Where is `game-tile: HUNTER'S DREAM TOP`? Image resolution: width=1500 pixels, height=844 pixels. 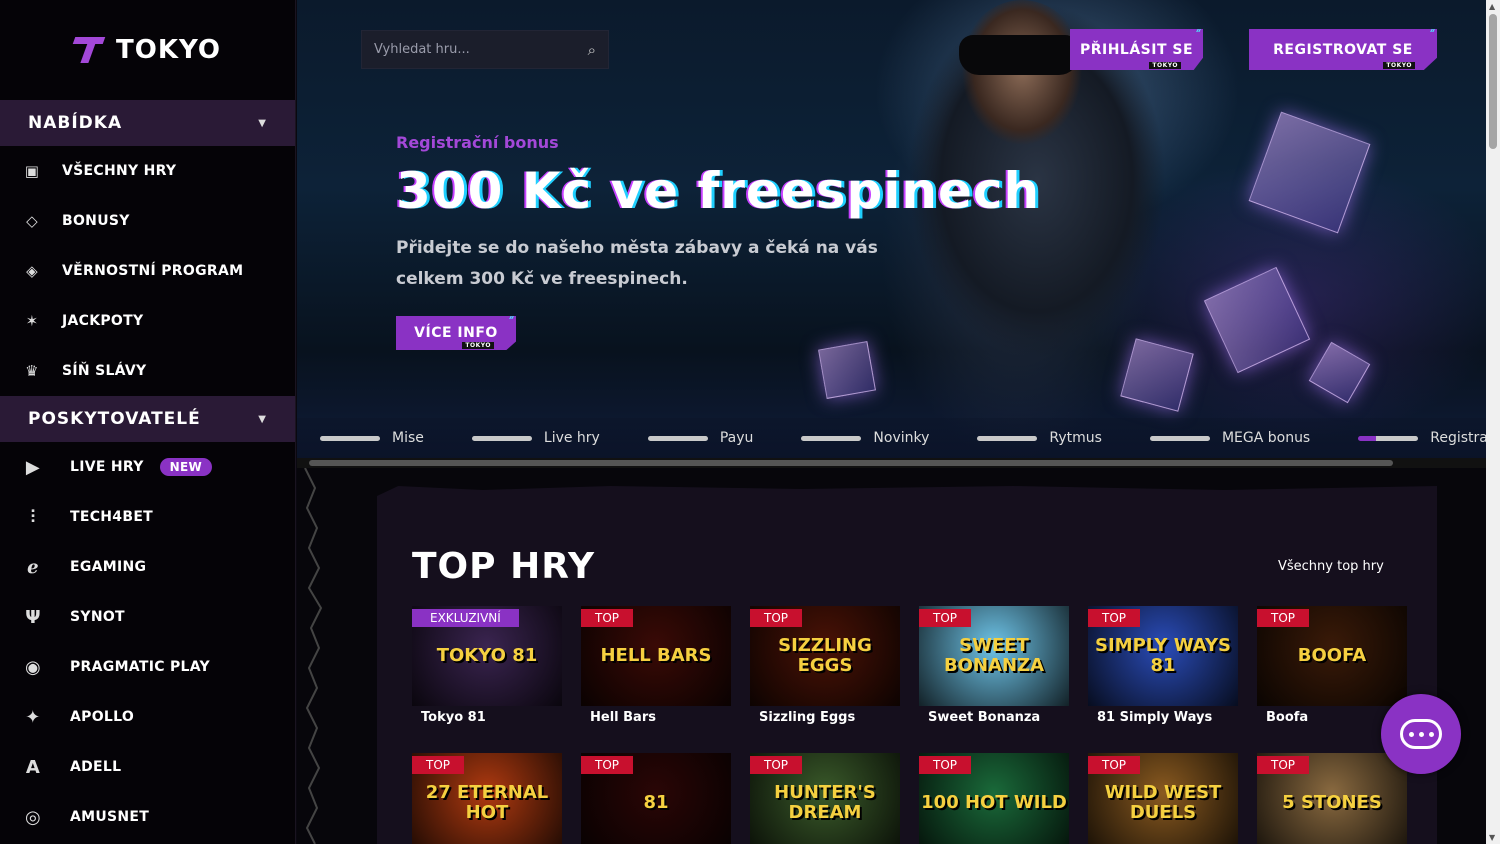 game-tile: HUNTER'S DREAM TOP is located at coordinates (825, 798).